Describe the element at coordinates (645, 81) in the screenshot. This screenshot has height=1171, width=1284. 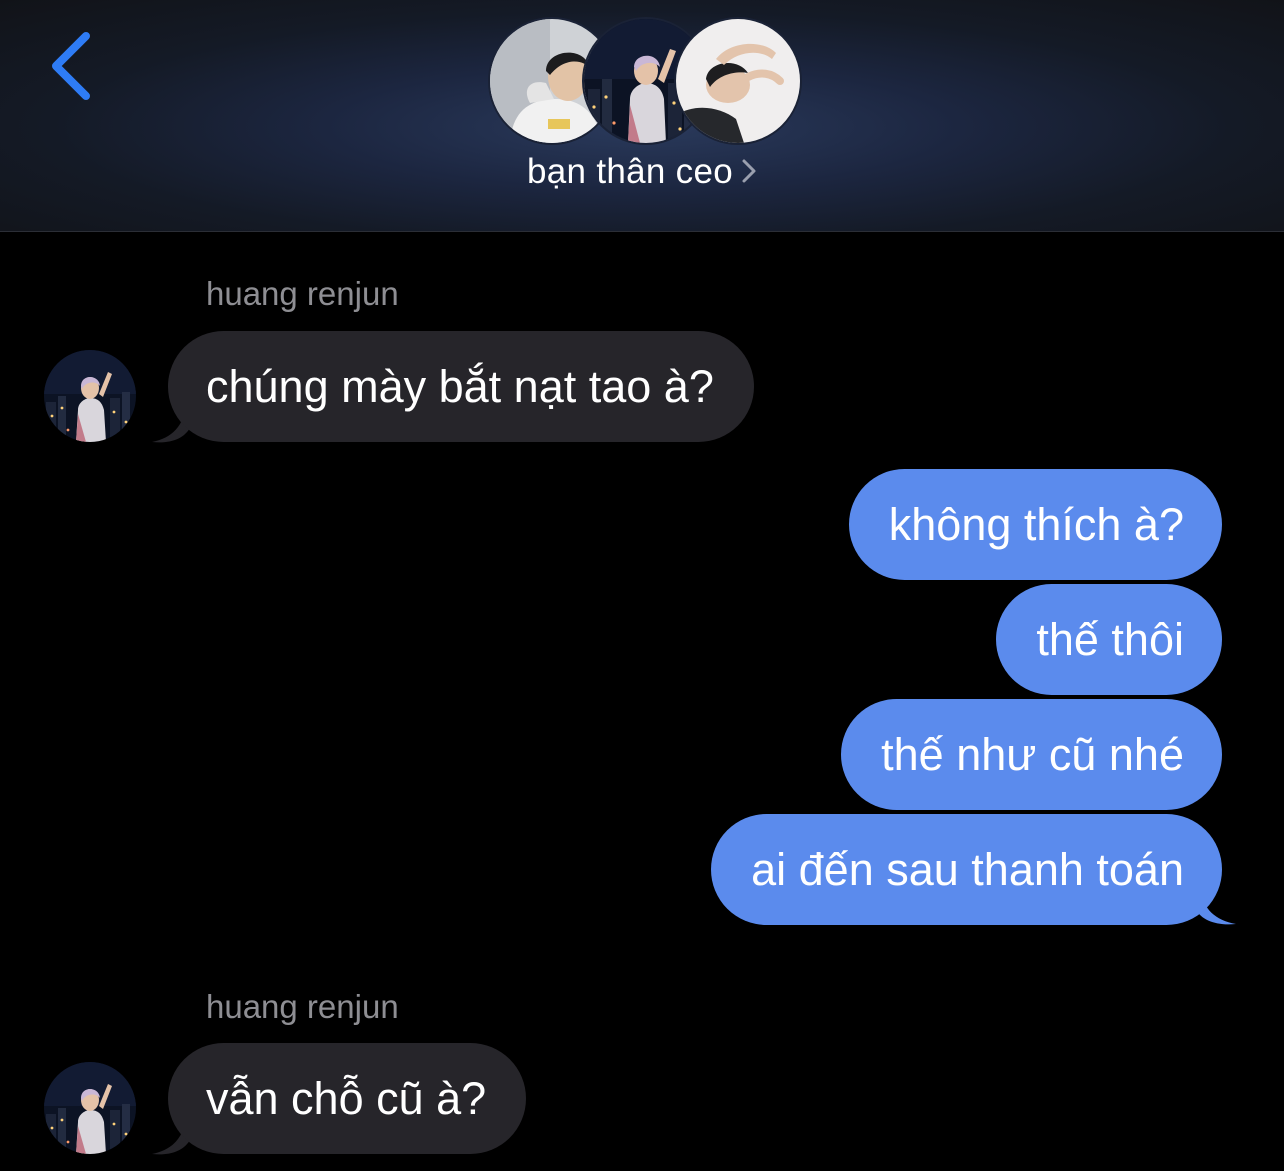
I see `group-avatars` at that location.